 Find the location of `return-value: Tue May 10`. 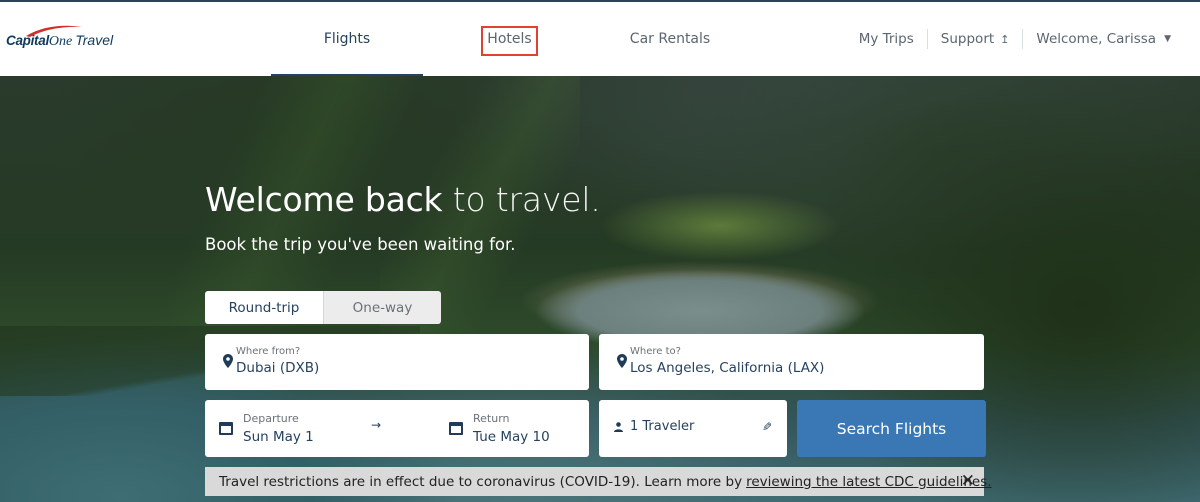

return-value: Tue May 10 is located at coordinates (511, 437).